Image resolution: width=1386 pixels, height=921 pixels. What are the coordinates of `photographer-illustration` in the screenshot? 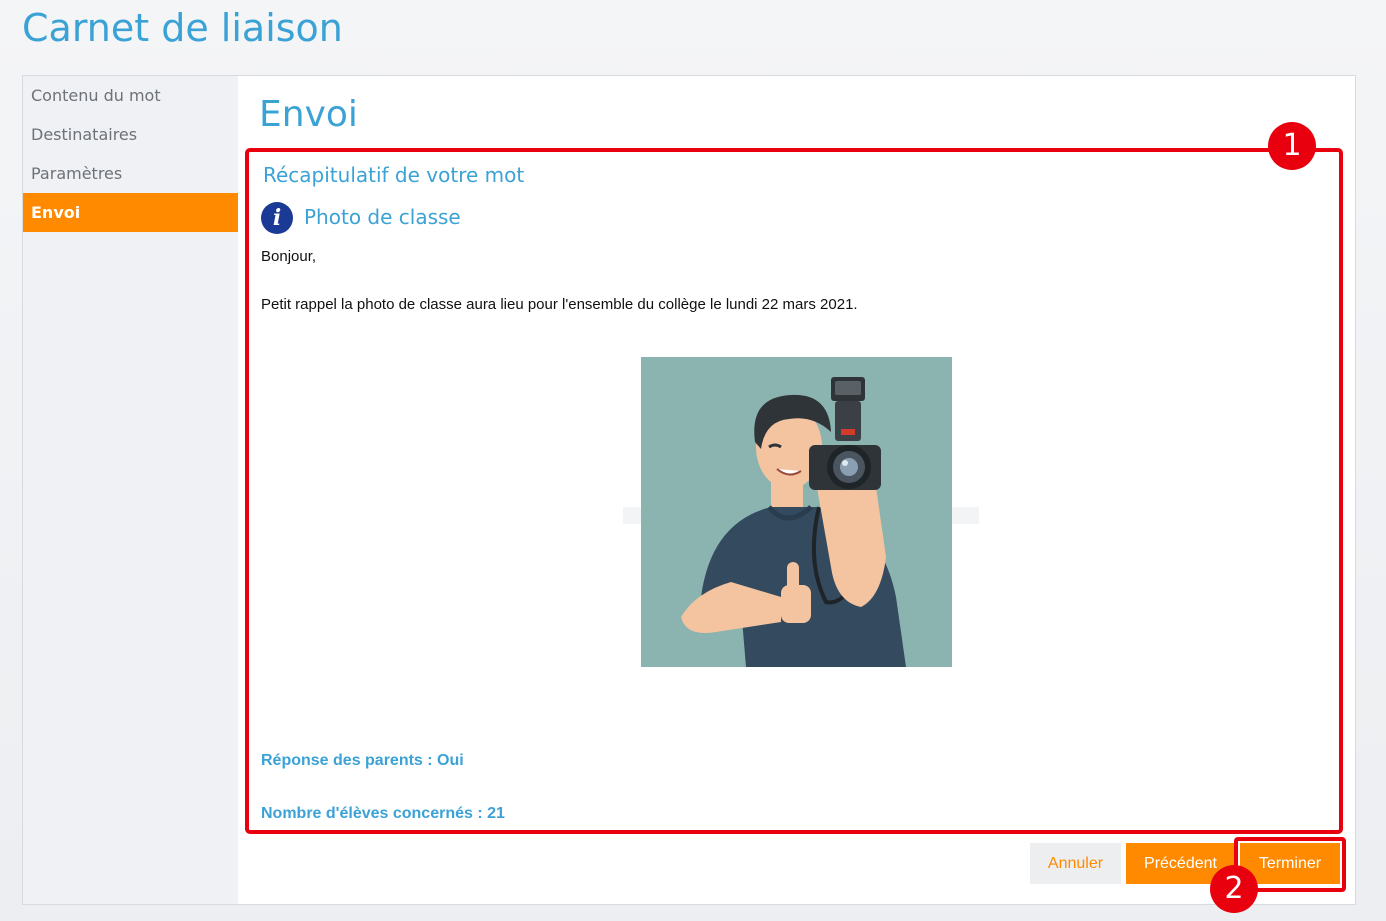 It's located at (796, 512).